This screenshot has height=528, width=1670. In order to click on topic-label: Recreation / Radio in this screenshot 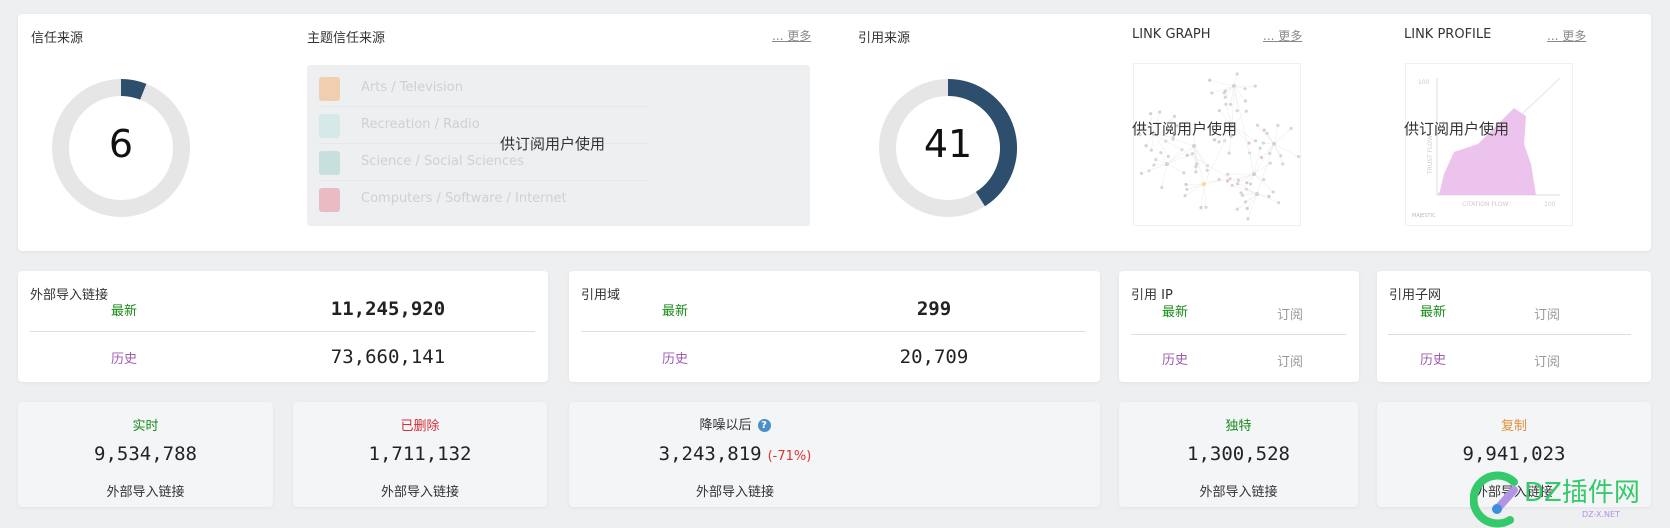, I will do `click(420, 124)`.